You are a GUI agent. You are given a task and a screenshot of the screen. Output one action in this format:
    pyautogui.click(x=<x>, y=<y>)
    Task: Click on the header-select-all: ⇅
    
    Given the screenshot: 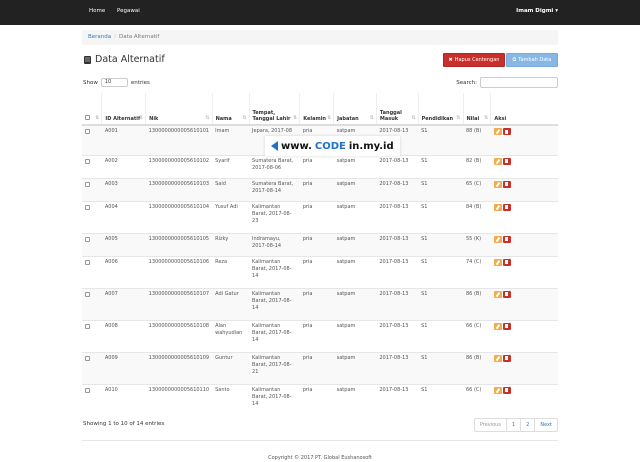 What is the action you would take?
    pyautogui.click(x=92, y=109)
    